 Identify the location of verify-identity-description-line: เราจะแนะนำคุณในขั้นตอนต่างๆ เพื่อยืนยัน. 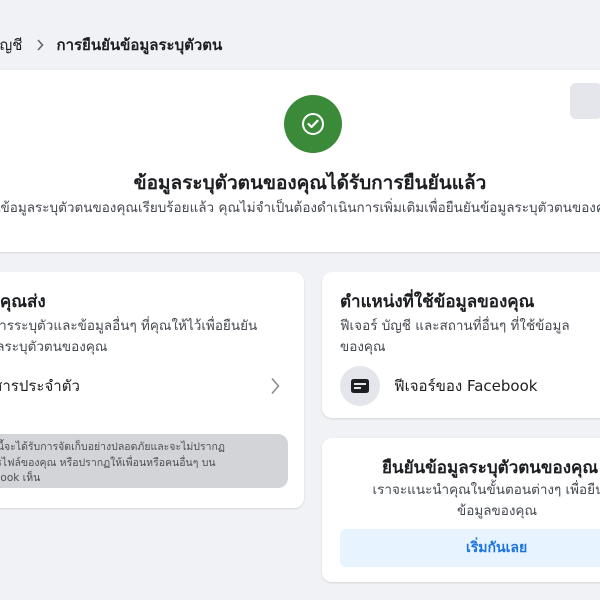
(486, 490).